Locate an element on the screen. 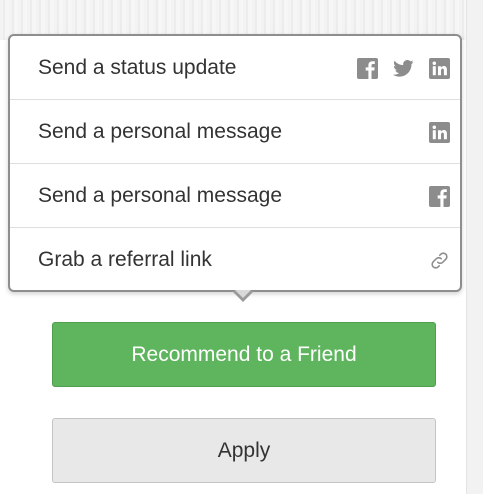 This screenshot has width=483, height=494. popover-caret-inner is located at coordinates (243, 294).